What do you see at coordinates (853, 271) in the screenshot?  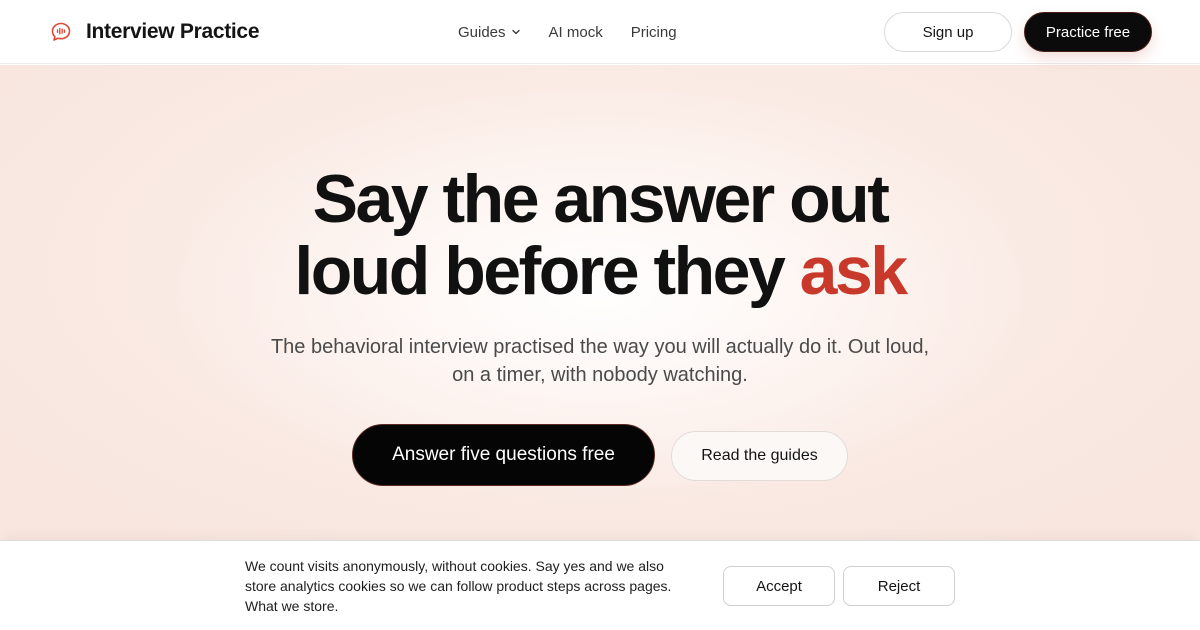 I see `headline-accent-word: ask` at bounding box center [853, 271].